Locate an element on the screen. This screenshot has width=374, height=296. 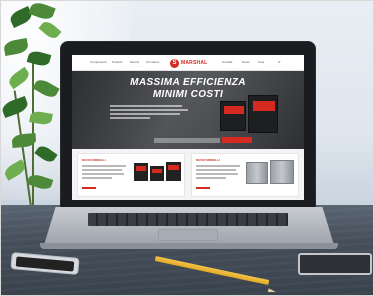
site-logo: S MARSHAL is located at coordinates (188, 63).